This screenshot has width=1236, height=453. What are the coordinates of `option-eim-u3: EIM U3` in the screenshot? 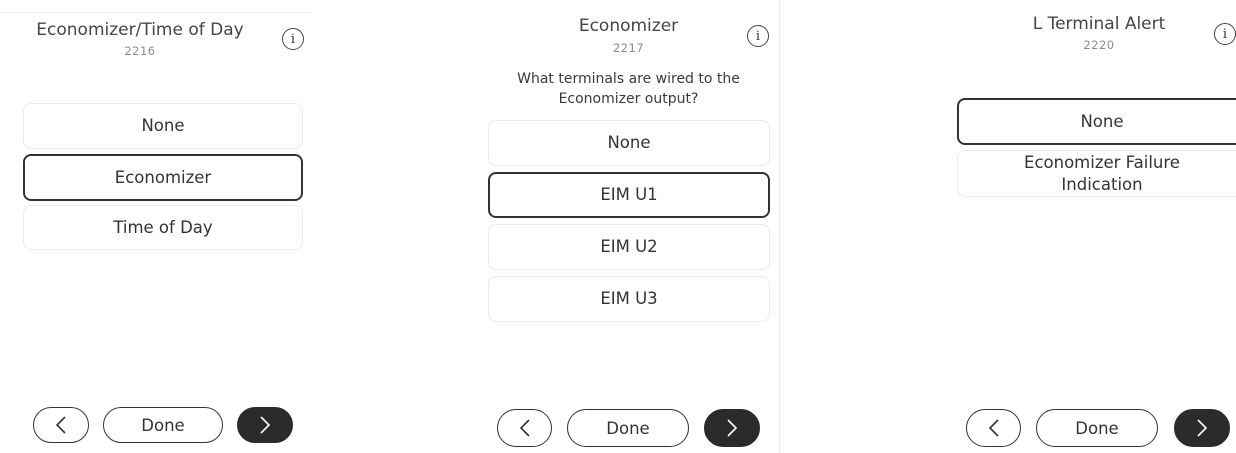 It's located at (629, 299).